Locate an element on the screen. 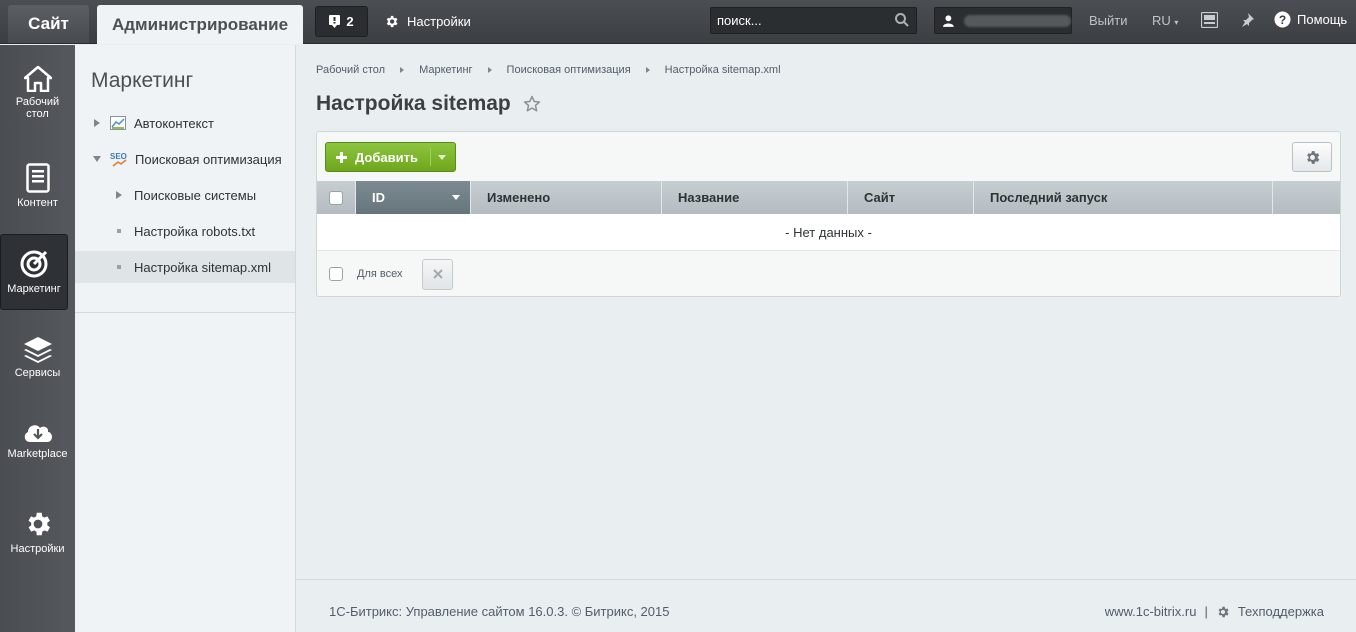  add-button-label: Добавить is located at coordinates (386, 157).